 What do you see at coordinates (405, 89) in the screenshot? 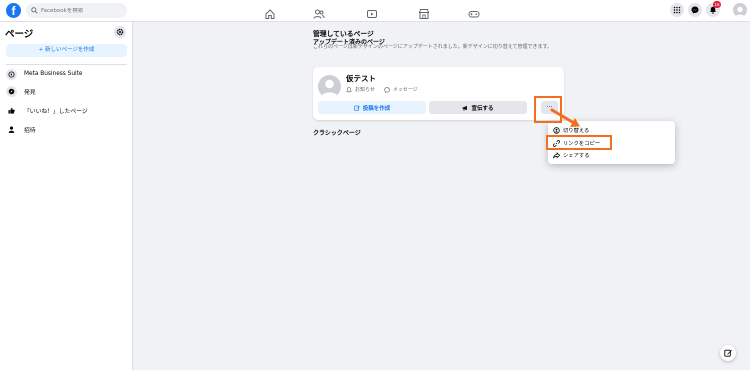
I see `messages-link: メッセージ` at bounding box center [405, 89].